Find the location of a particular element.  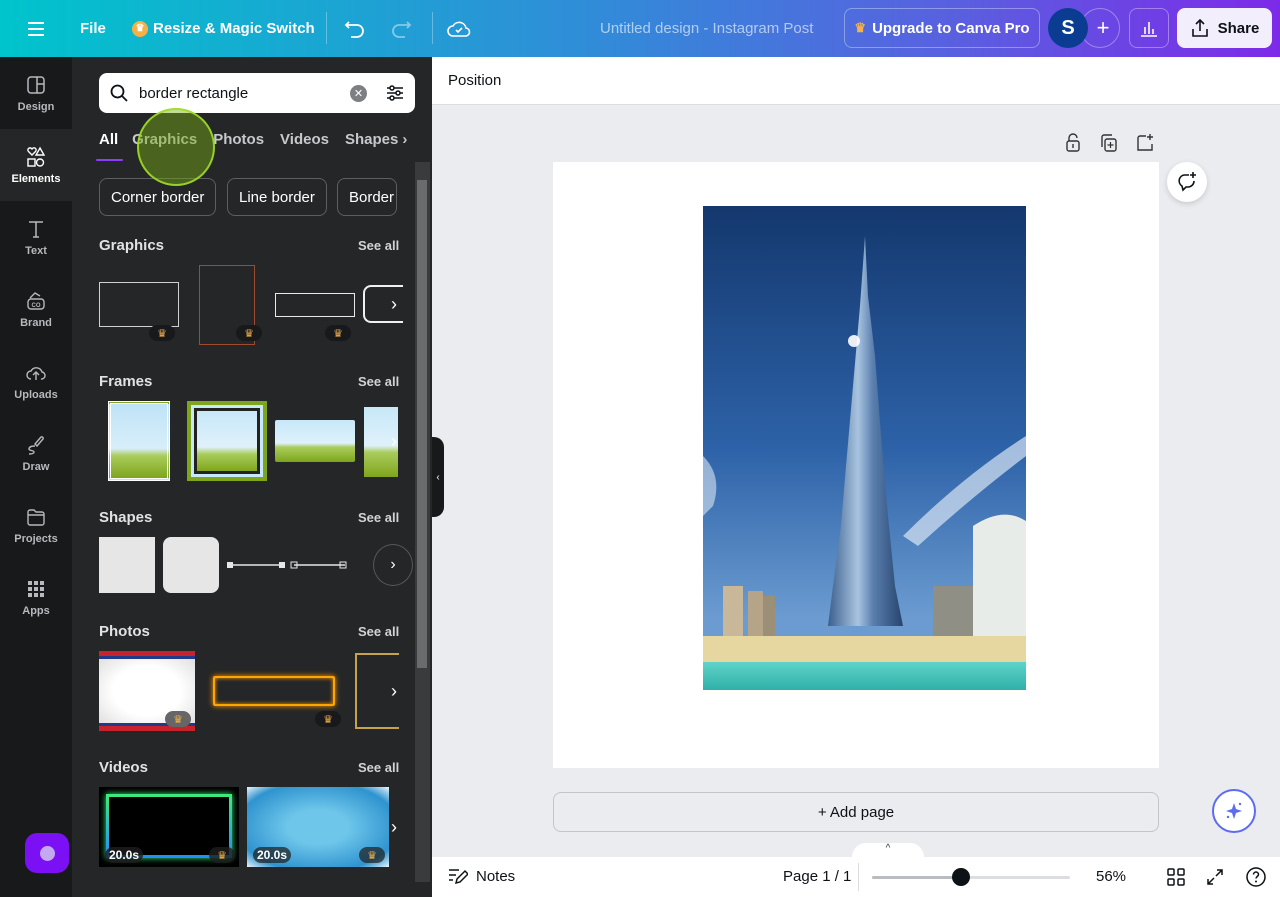

photo-thumb is located at coordinates (274, 691).